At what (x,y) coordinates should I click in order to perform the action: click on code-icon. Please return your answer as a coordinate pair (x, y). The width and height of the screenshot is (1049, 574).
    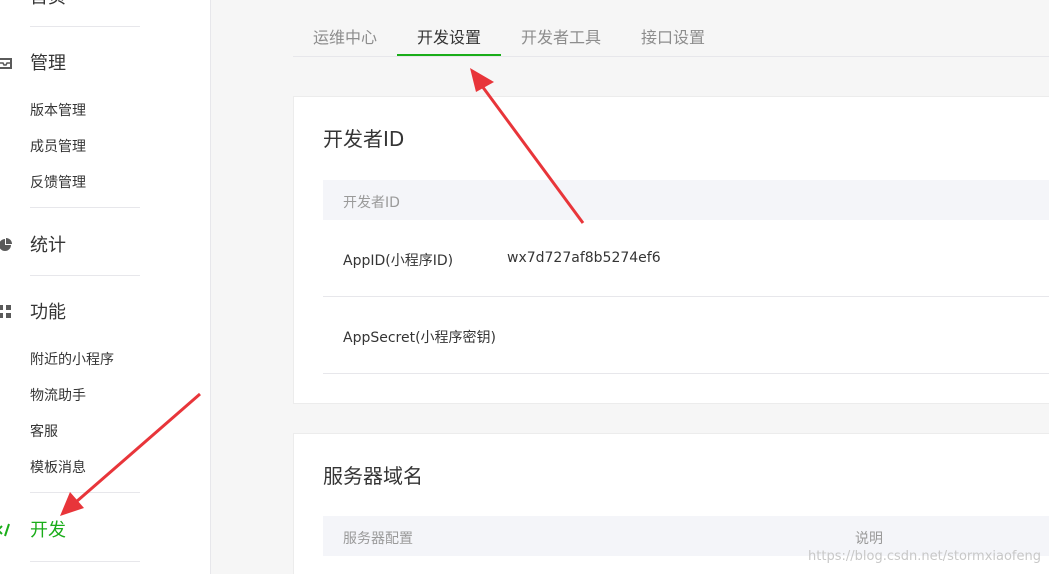
    Looking at the image, I should click on (7, 529).